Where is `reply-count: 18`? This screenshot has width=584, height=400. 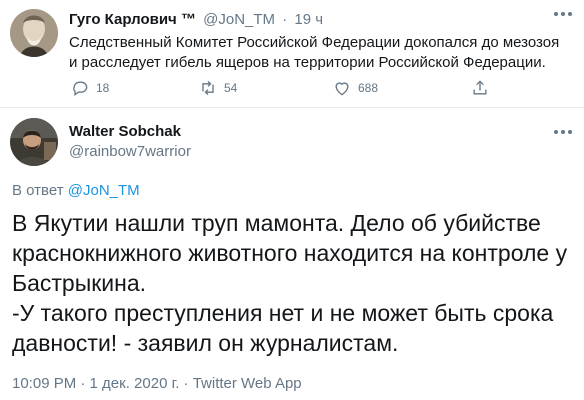
reply-count: 18 is located at coordinates (103, 88).